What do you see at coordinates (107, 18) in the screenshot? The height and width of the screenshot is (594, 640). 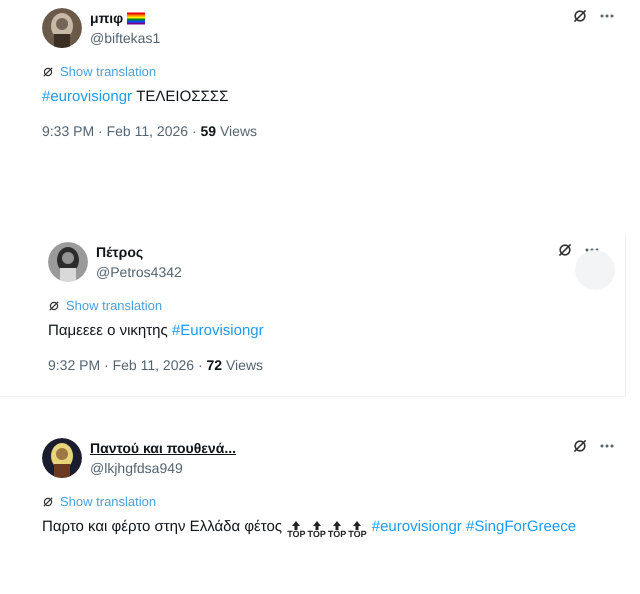 I see `display-name: μπιφ` at bounding box center [107, 18].